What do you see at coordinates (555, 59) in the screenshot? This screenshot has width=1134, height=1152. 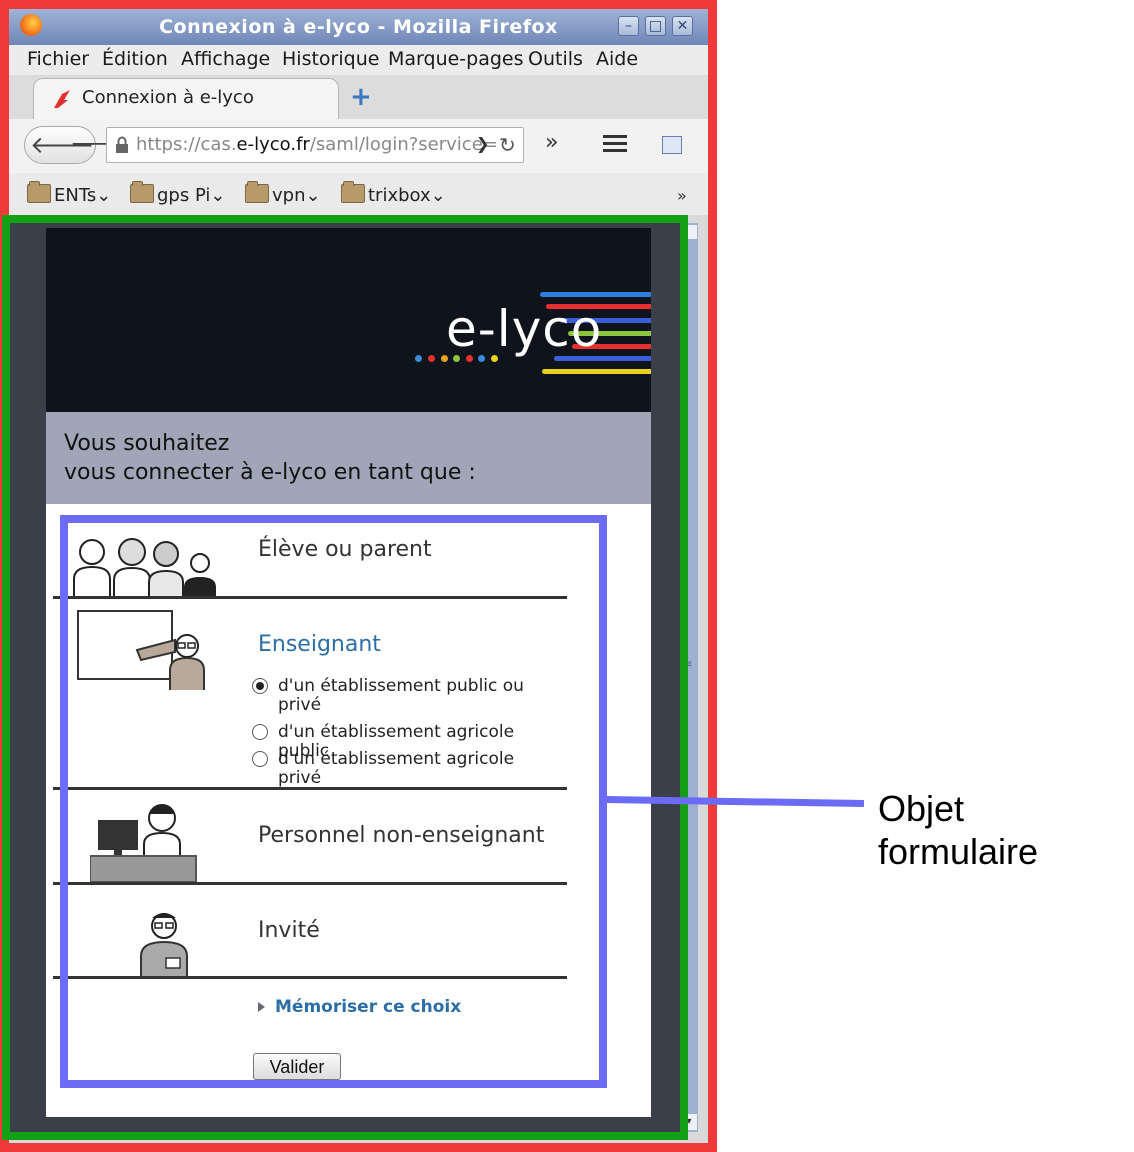 I see `menu-outils: Outils` at bounding box center [555, 59].